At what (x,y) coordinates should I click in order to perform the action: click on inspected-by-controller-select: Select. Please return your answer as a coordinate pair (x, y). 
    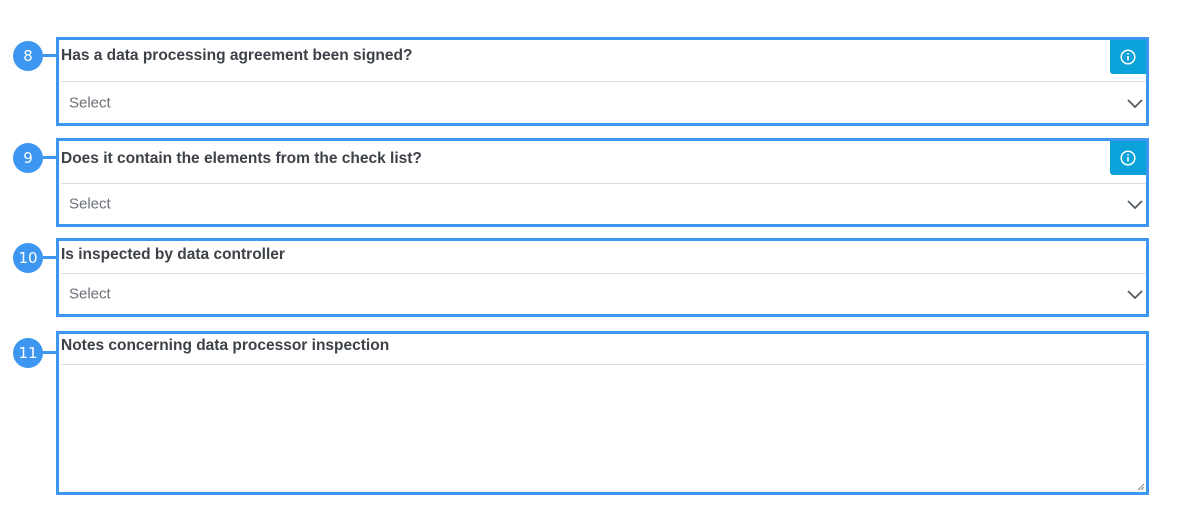
    Looking at the image, I should click on (603, 294).